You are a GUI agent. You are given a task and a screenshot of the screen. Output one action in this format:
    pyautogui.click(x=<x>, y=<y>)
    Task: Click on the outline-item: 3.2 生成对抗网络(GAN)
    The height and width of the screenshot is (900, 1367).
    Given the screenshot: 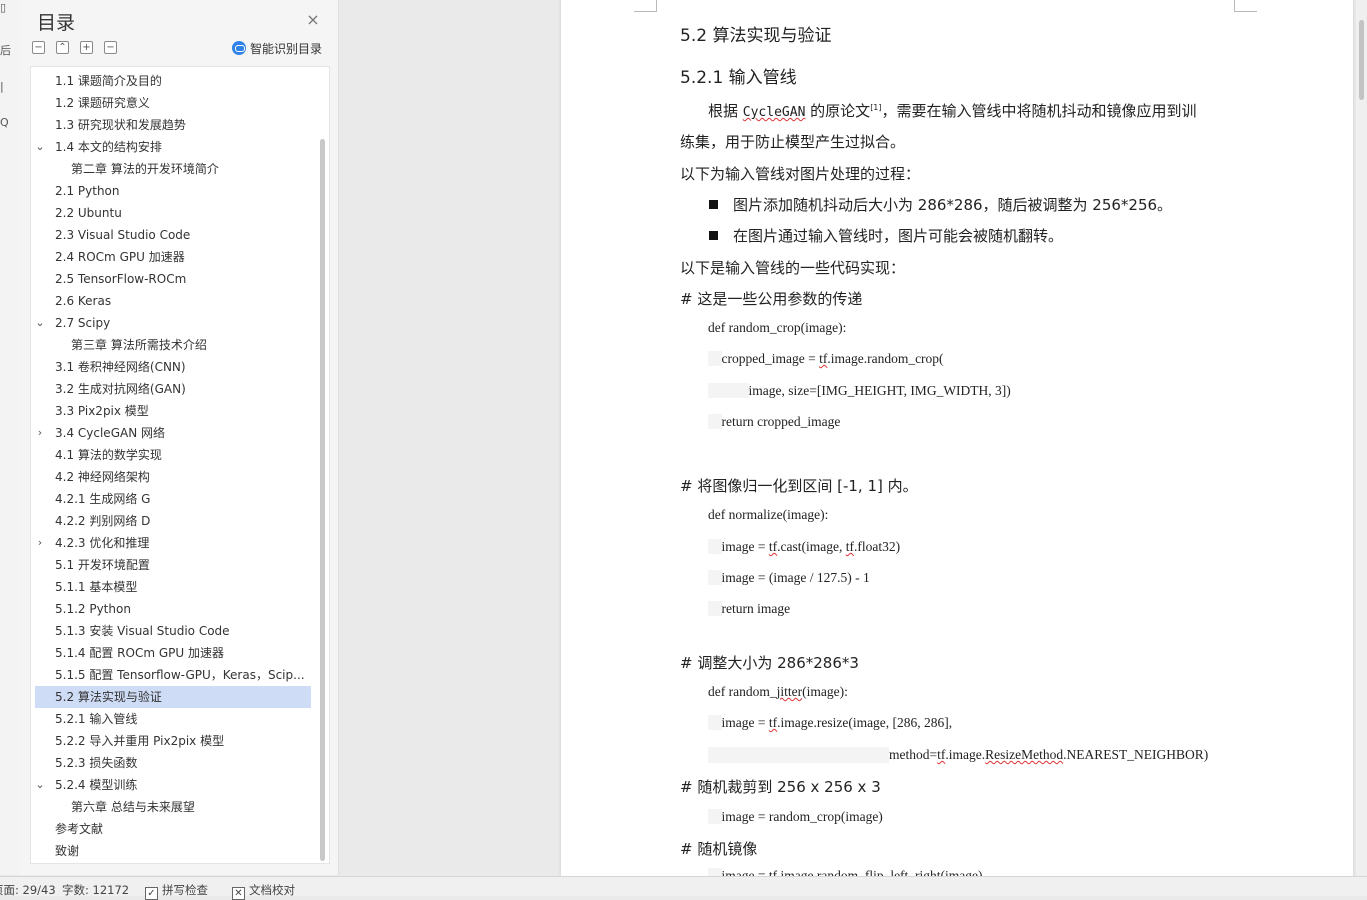 What is the action you would take?
    pyautogui.click(x=173, y=389)
    